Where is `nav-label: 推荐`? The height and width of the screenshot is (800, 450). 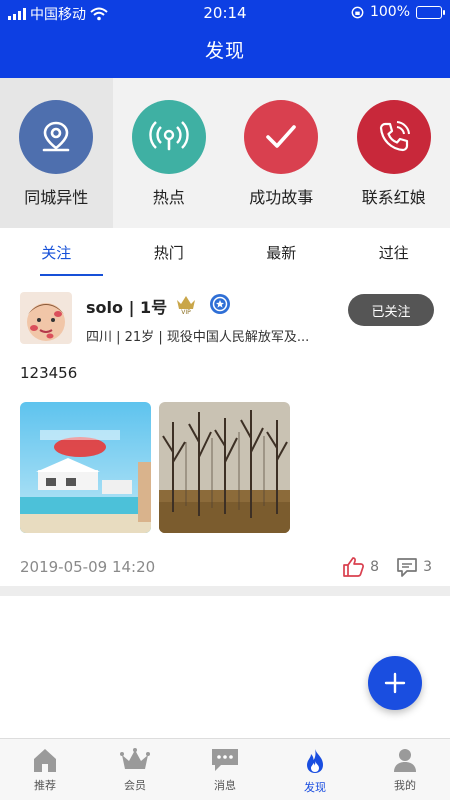 nav-label: 推荐 is located at coordinates (45, 785).